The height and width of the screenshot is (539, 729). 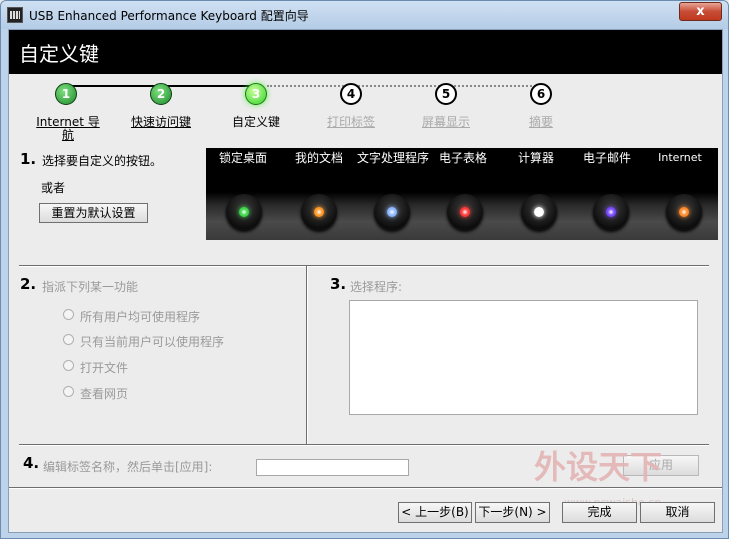 What do you see at coordinates (28, 159) in the screenshot?
I see `section-1-number: 1.` at bounding box center [28, 159].